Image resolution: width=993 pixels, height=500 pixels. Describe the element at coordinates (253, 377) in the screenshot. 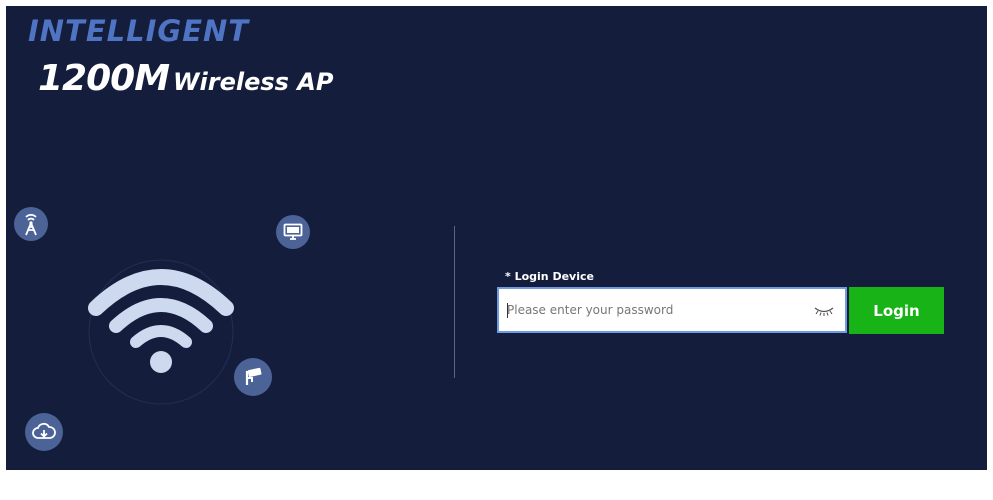

I see `security-camera-icon` at that location.